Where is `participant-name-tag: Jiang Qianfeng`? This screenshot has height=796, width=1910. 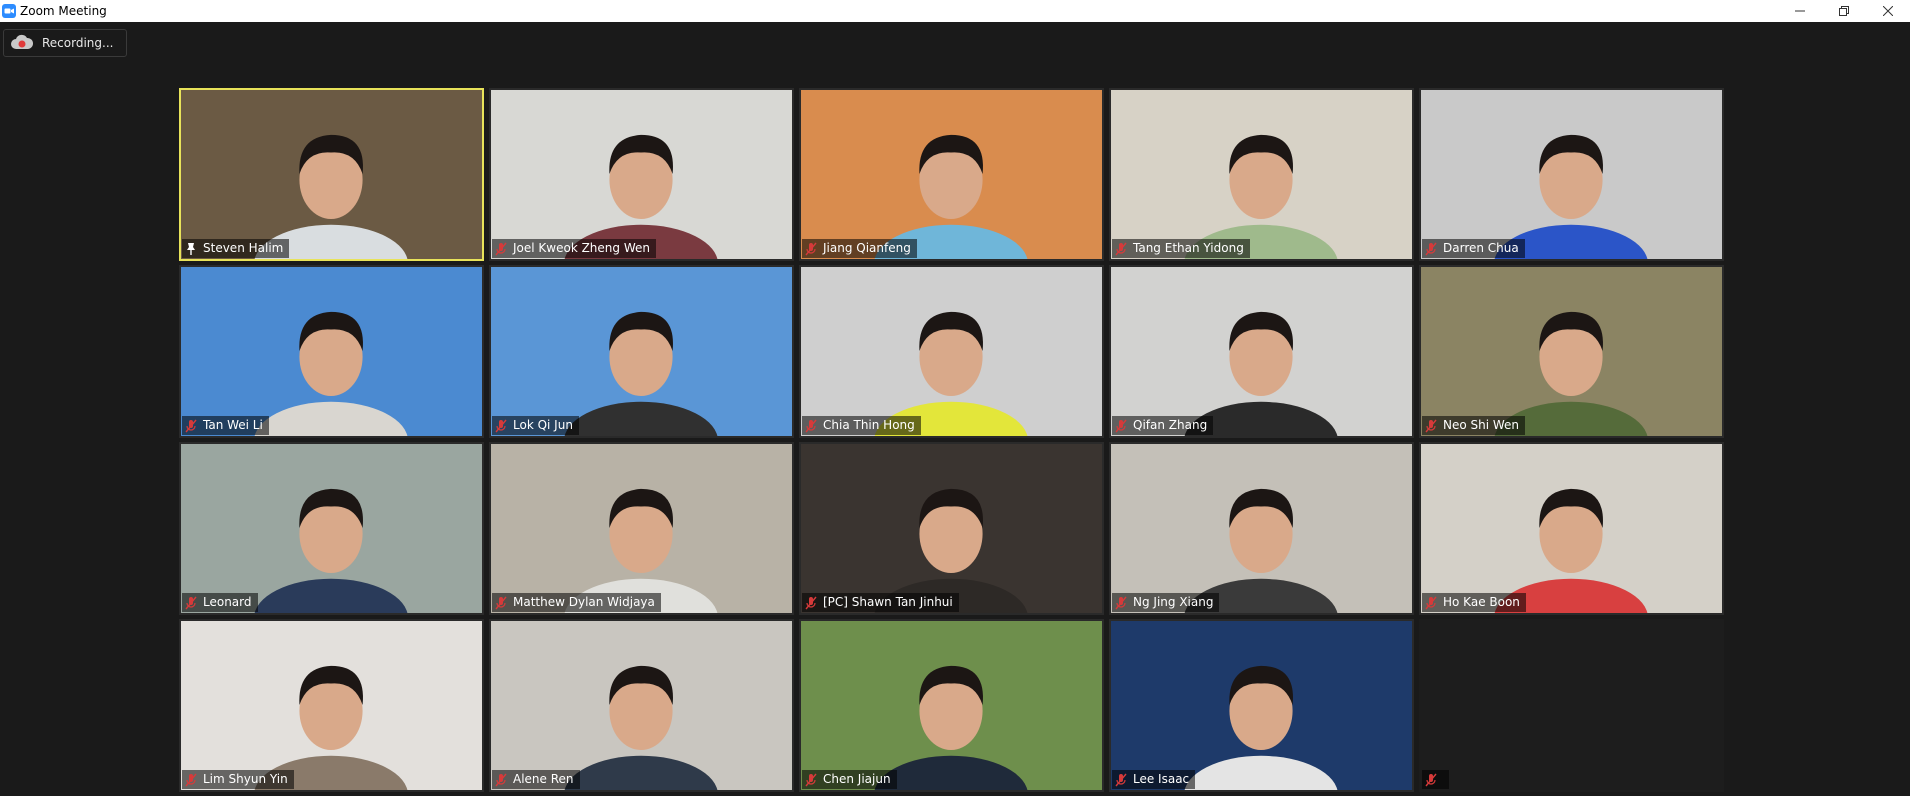 participant-name-tag: Jiang Qianfeng is located at coordinates (859, 248).